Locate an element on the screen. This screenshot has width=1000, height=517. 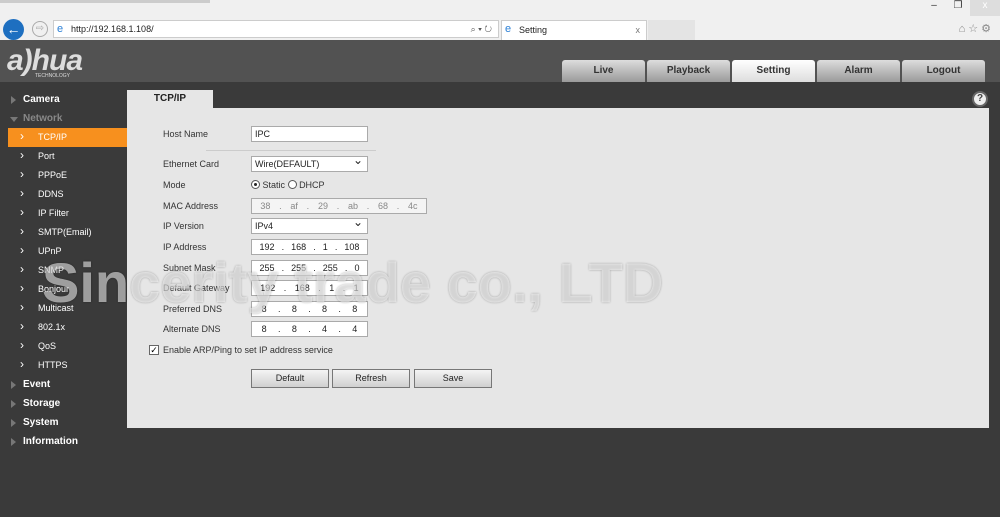
refresh-button: Refresh is located at coordinates (371, 378).